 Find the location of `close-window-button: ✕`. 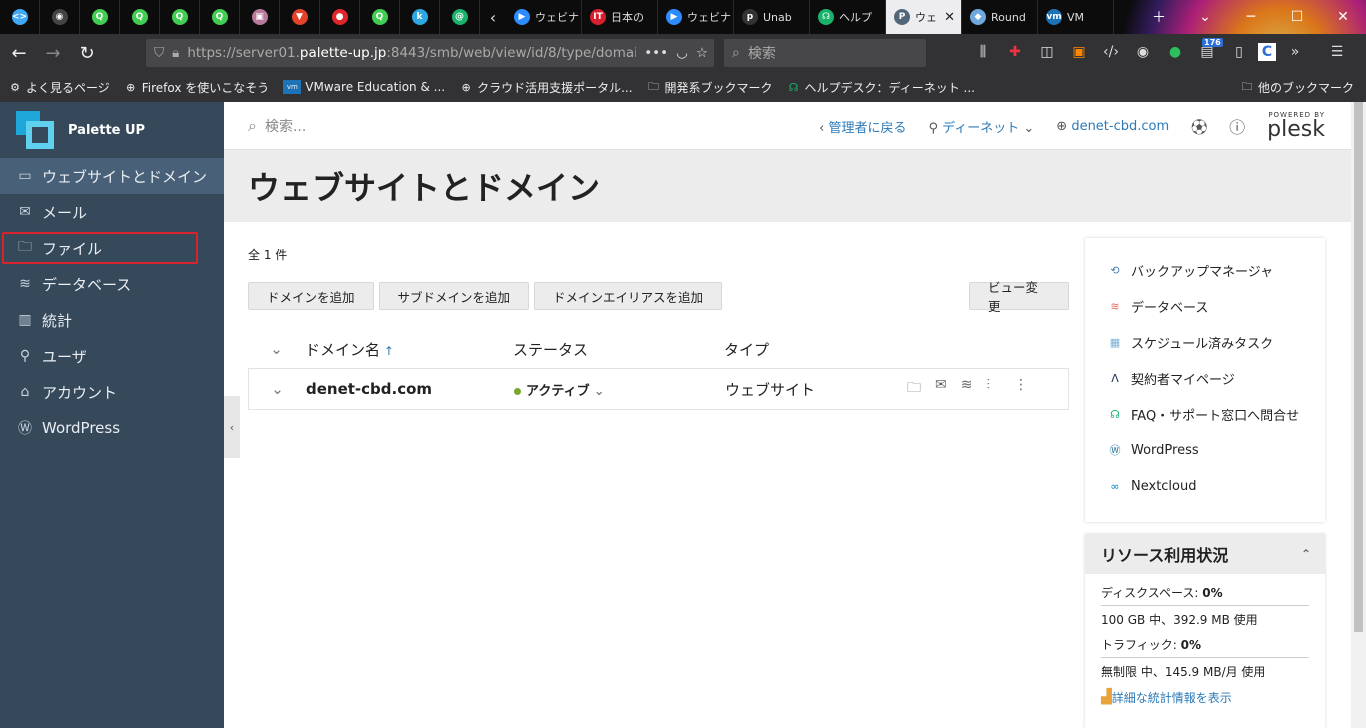

close-window-button: ✕ is located at coordinates (1343, 17).